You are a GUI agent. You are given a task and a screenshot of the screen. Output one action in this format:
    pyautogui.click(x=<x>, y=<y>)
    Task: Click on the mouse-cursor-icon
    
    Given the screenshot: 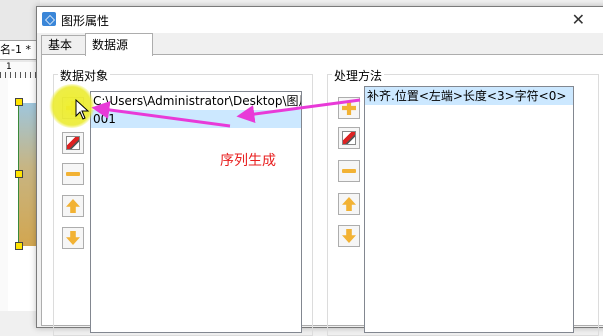 What is the action you would take?
    pyautogui.click(x=82, y=109)
    